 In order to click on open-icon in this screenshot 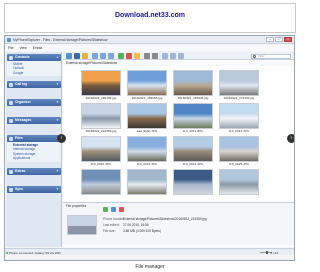, I will do `click(105, 209)`.